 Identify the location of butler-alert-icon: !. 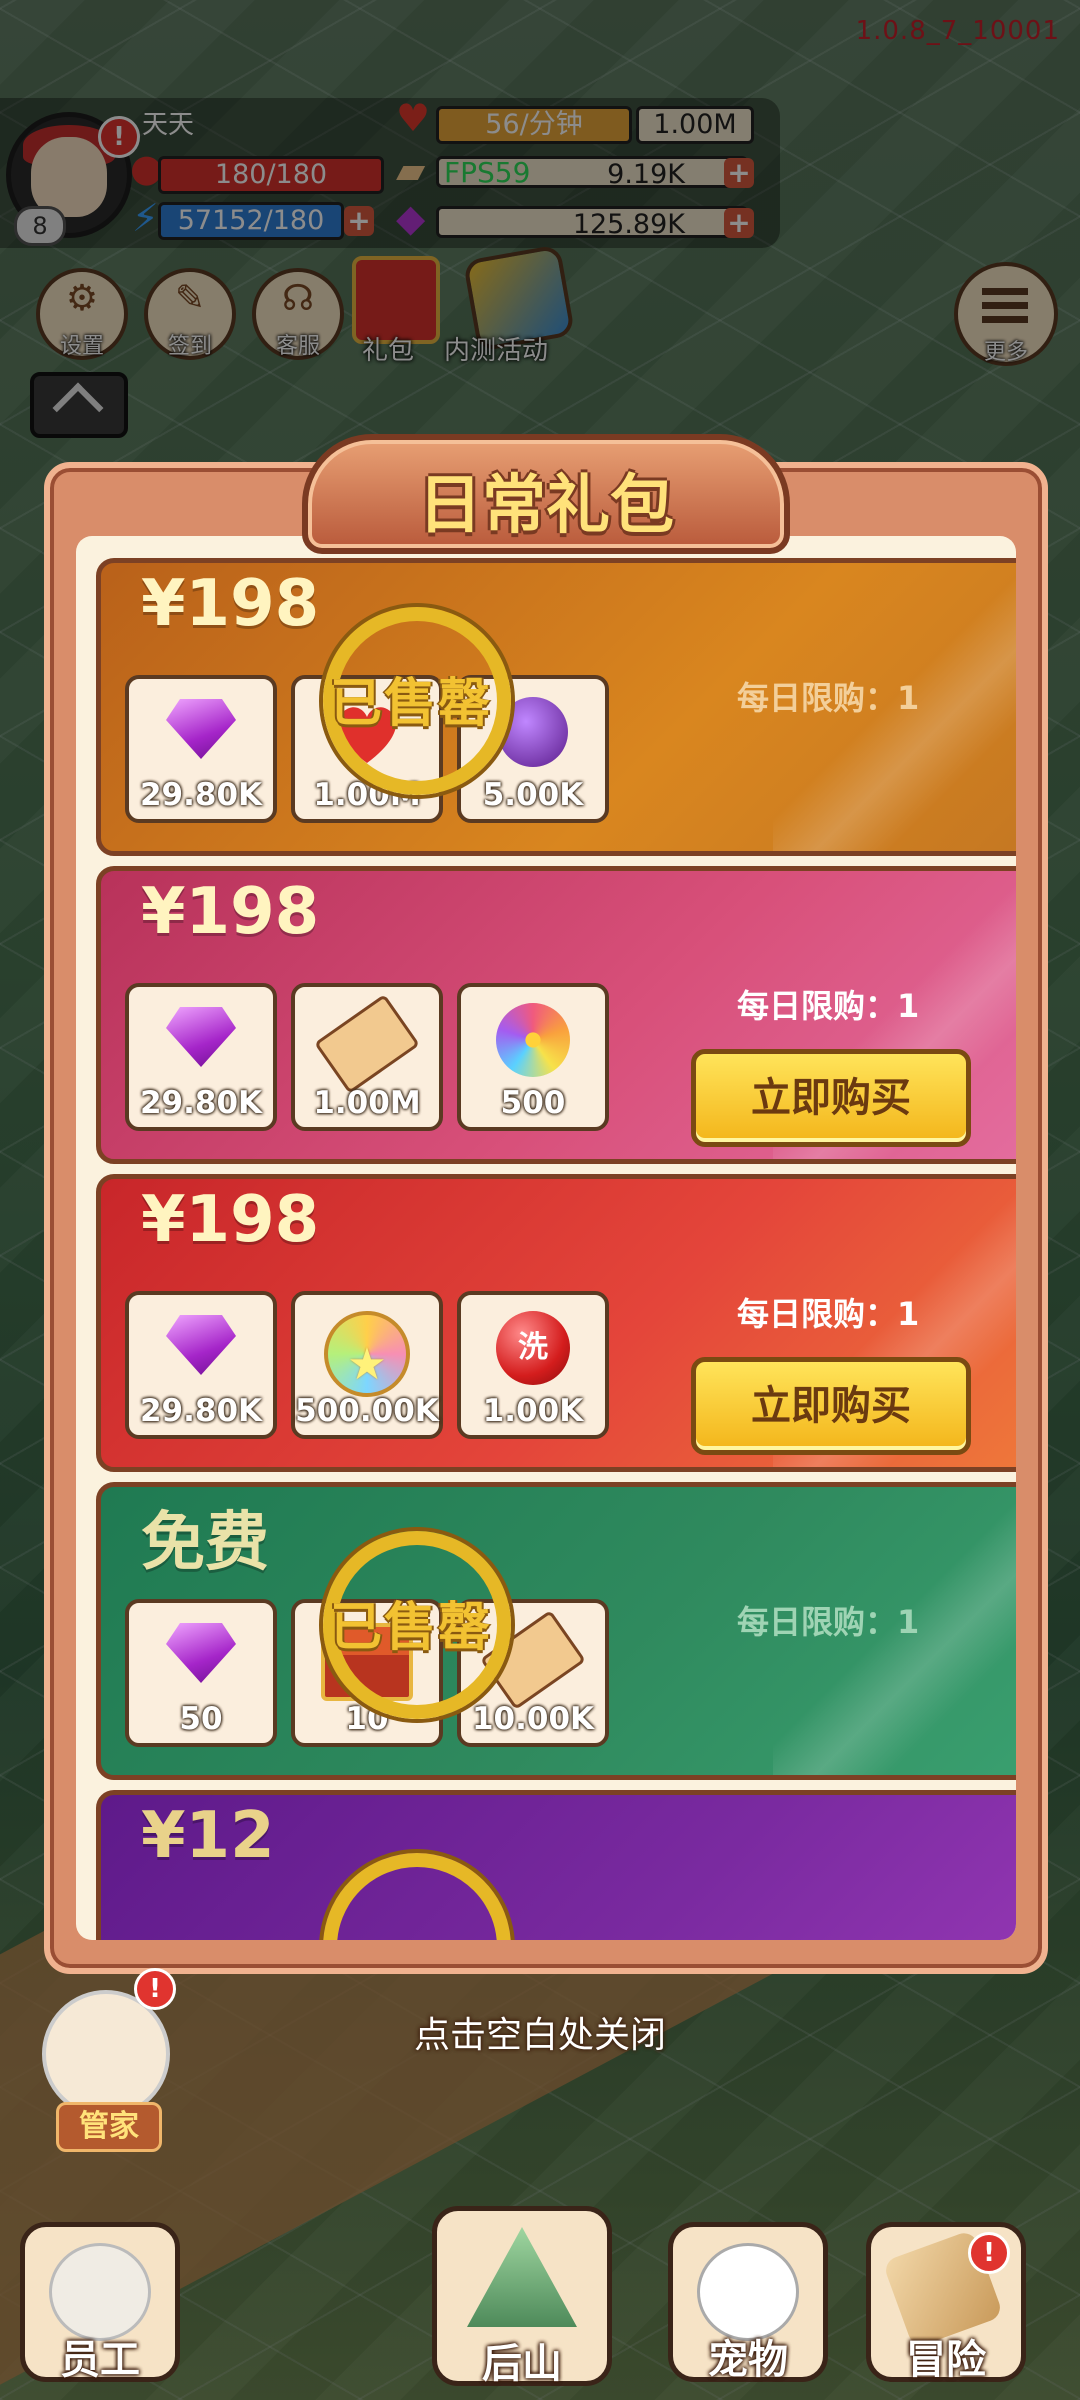
(155, 1989).